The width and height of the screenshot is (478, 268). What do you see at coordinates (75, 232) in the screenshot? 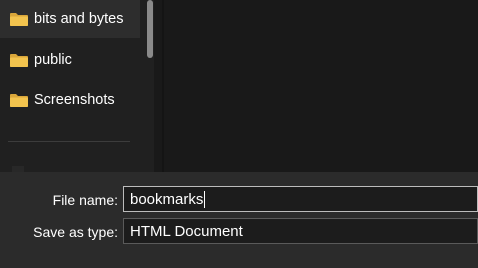
I see `savetype-label: Save as type:` at bounding box center [75, 232].